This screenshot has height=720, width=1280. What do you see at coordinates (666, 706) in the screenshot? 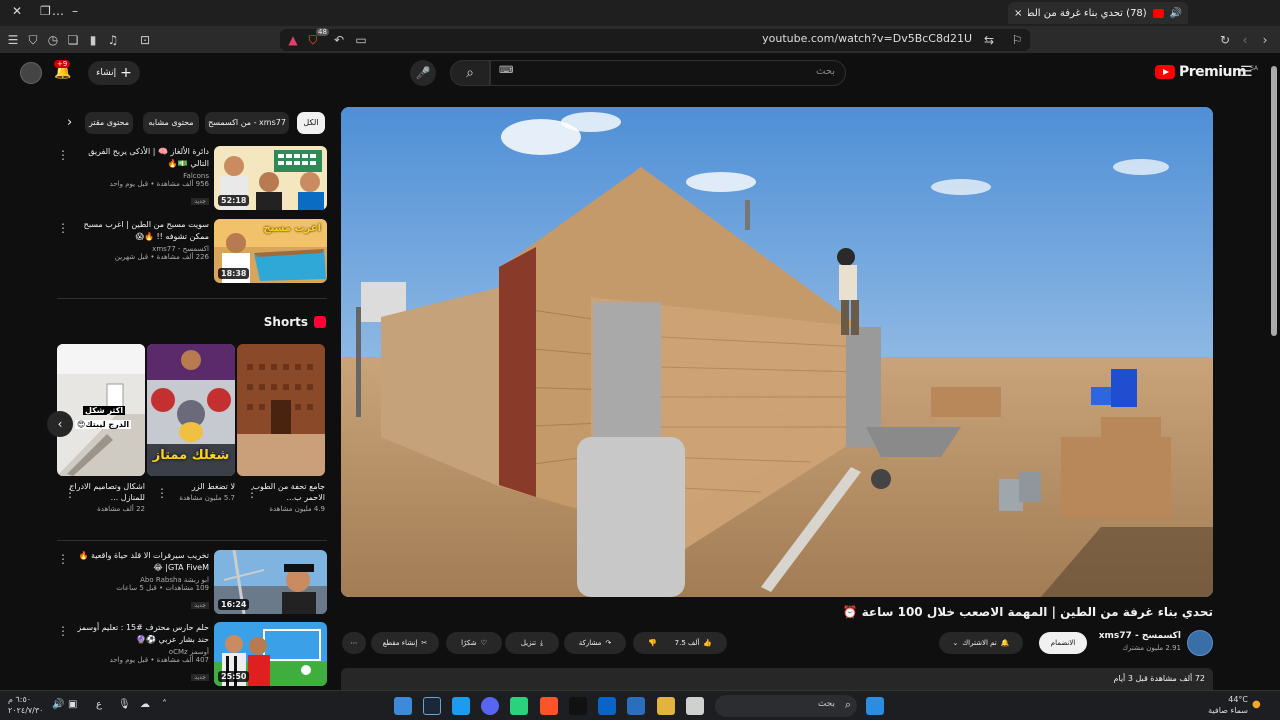
I see `file-explorer-icon` at bounding box center [666, 706].